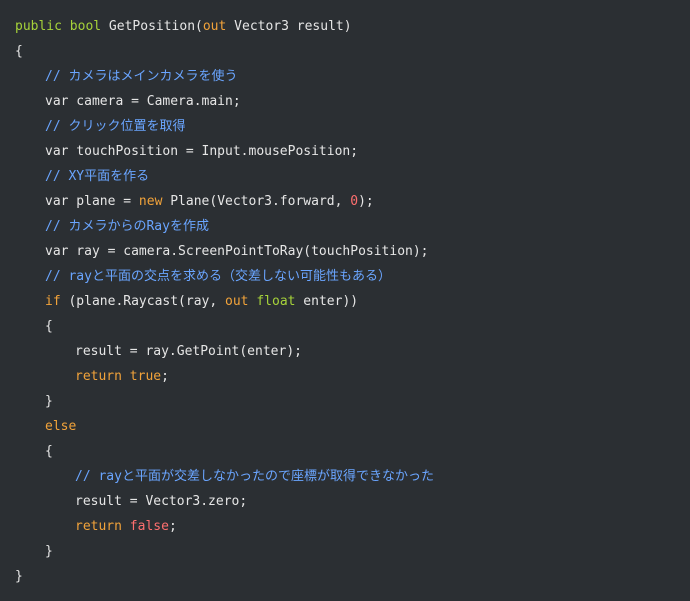  What do you see at coordinates (256, 201) in the screenshot?
I see `code-text: Plane(Vector3.forward,` at bounding box center [256, 201].